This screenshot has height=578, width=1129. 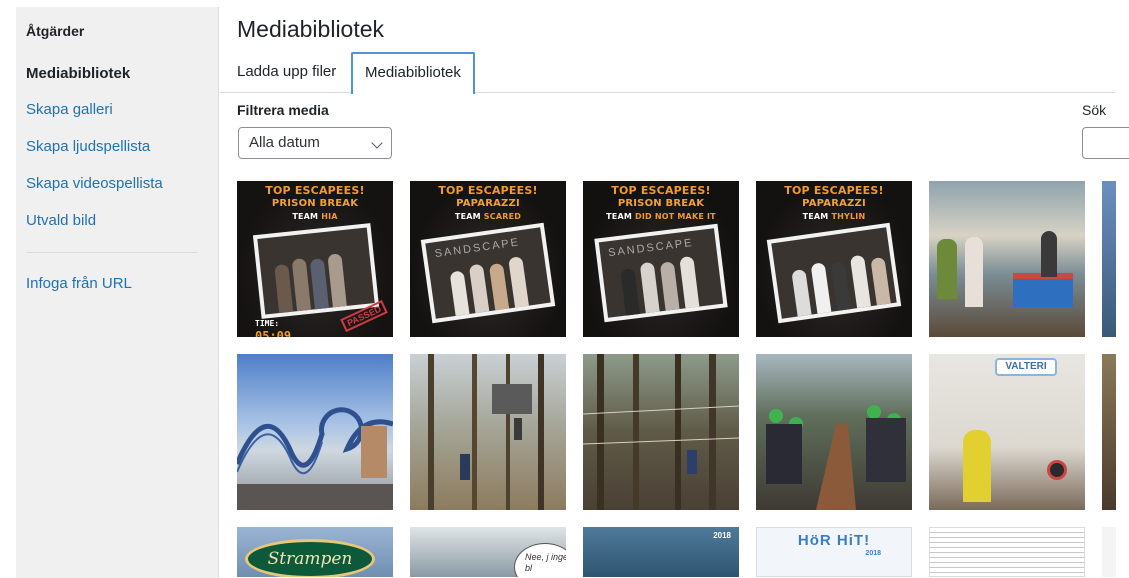 What do you see at coordinates (661, 552) in the screenshot?
I see `attachment-thumb: 2018` at bounding box center [661, 552].